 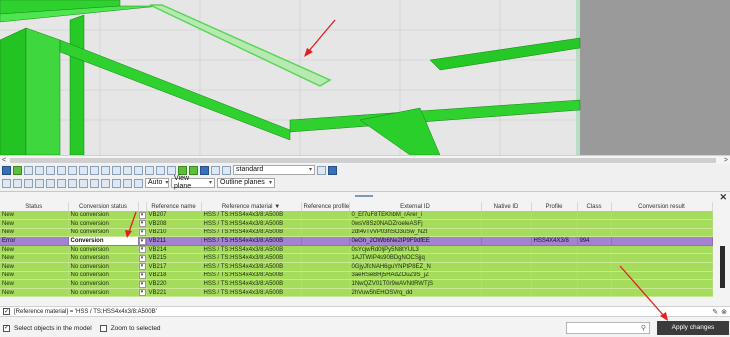 I want to click on col-header: Conversion status, so click(x=103, y=206).